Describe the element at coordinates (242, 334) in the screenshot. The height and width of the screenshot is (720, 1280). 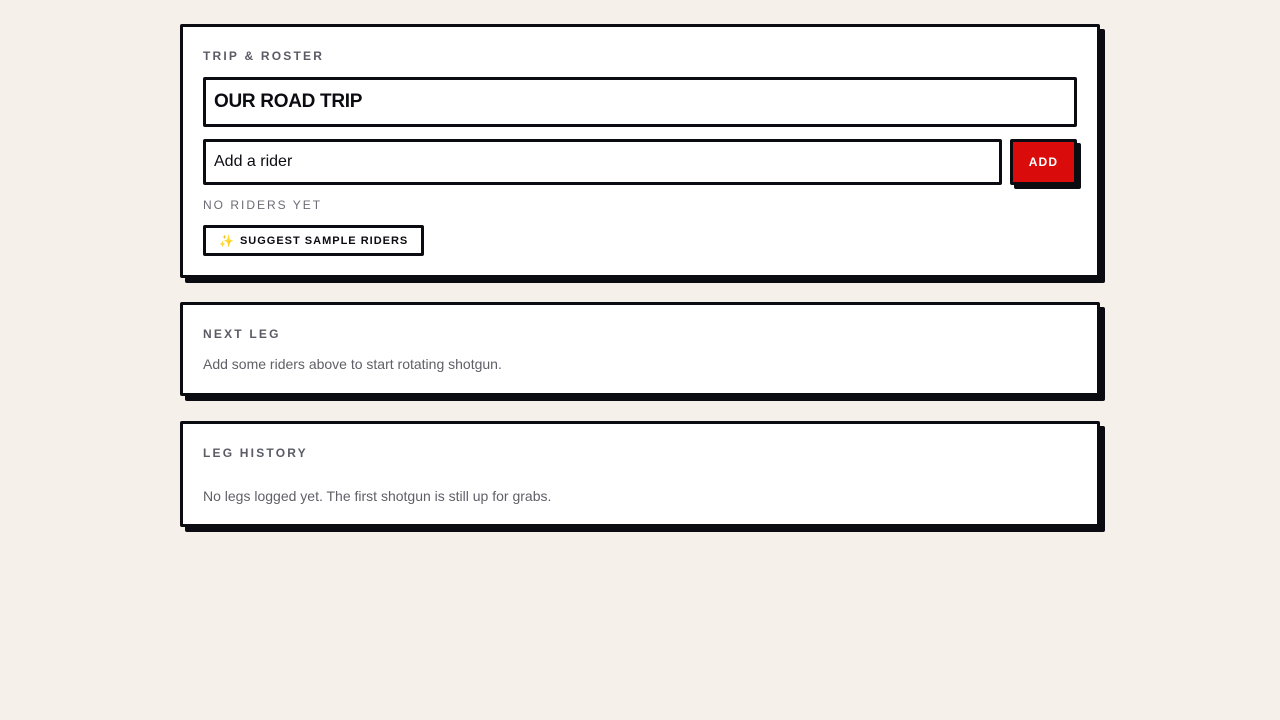
I see `next-leg-title: NEXT LEG` at that location.